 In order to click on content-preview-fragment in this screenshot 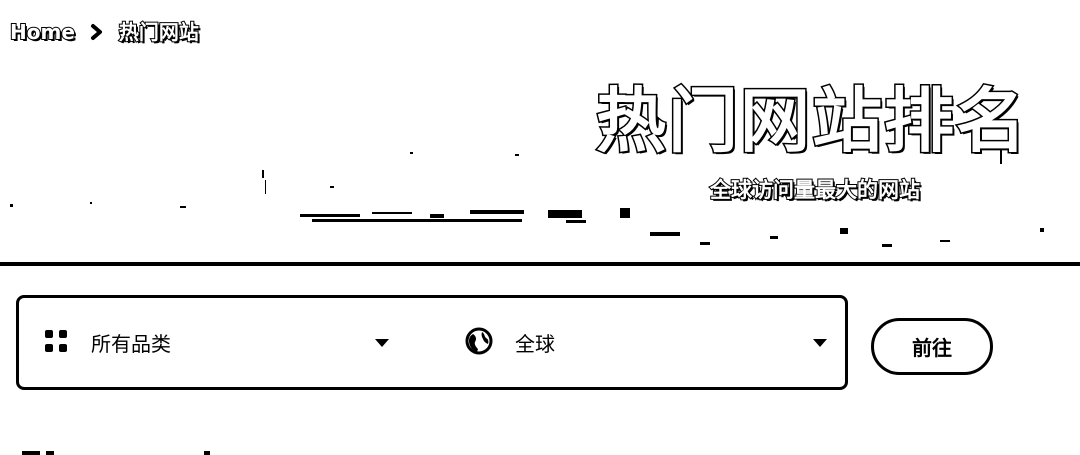, I will do `click(122, 446)`.